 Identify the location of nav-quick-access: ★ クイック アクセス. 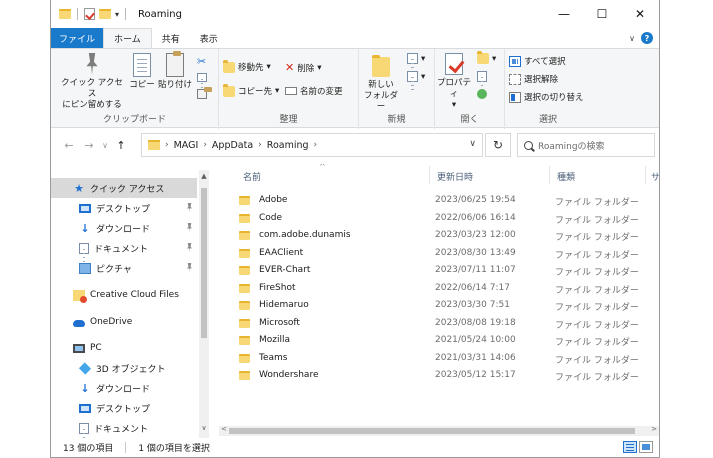
(124, 188).